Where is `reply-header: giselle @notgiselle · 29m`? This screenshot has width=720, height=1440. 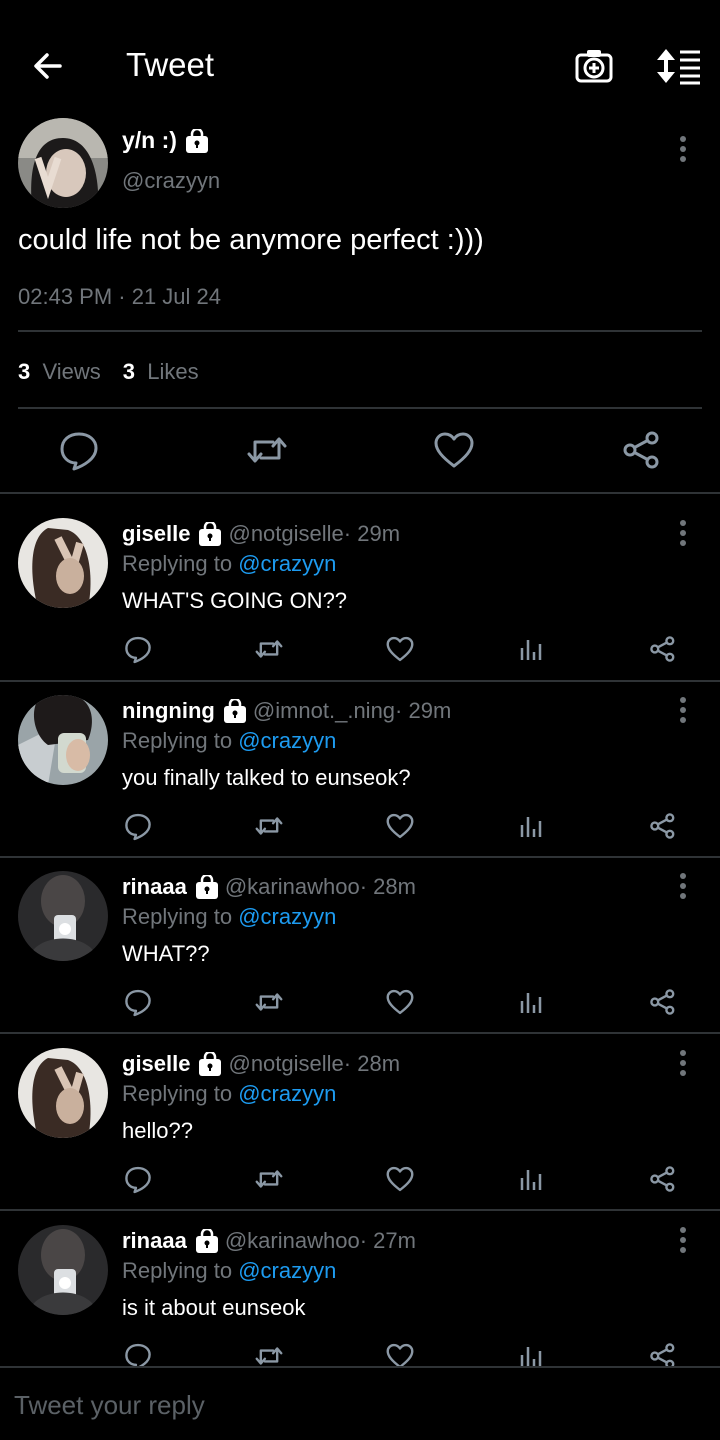 reply-header: giselle @notgiselle · 29m is located at coordinates (261, 534).